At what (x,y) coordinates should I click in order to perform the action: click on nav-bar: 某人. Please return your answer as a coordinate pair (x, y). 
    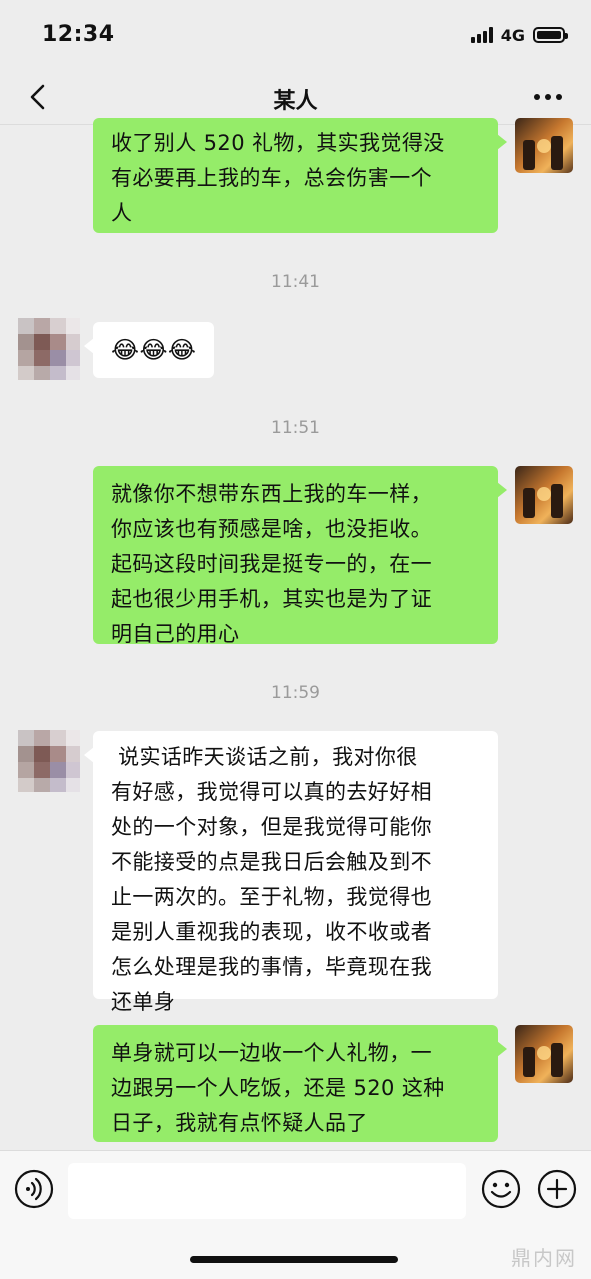
    Looking at the image, I should click on (295, 97).